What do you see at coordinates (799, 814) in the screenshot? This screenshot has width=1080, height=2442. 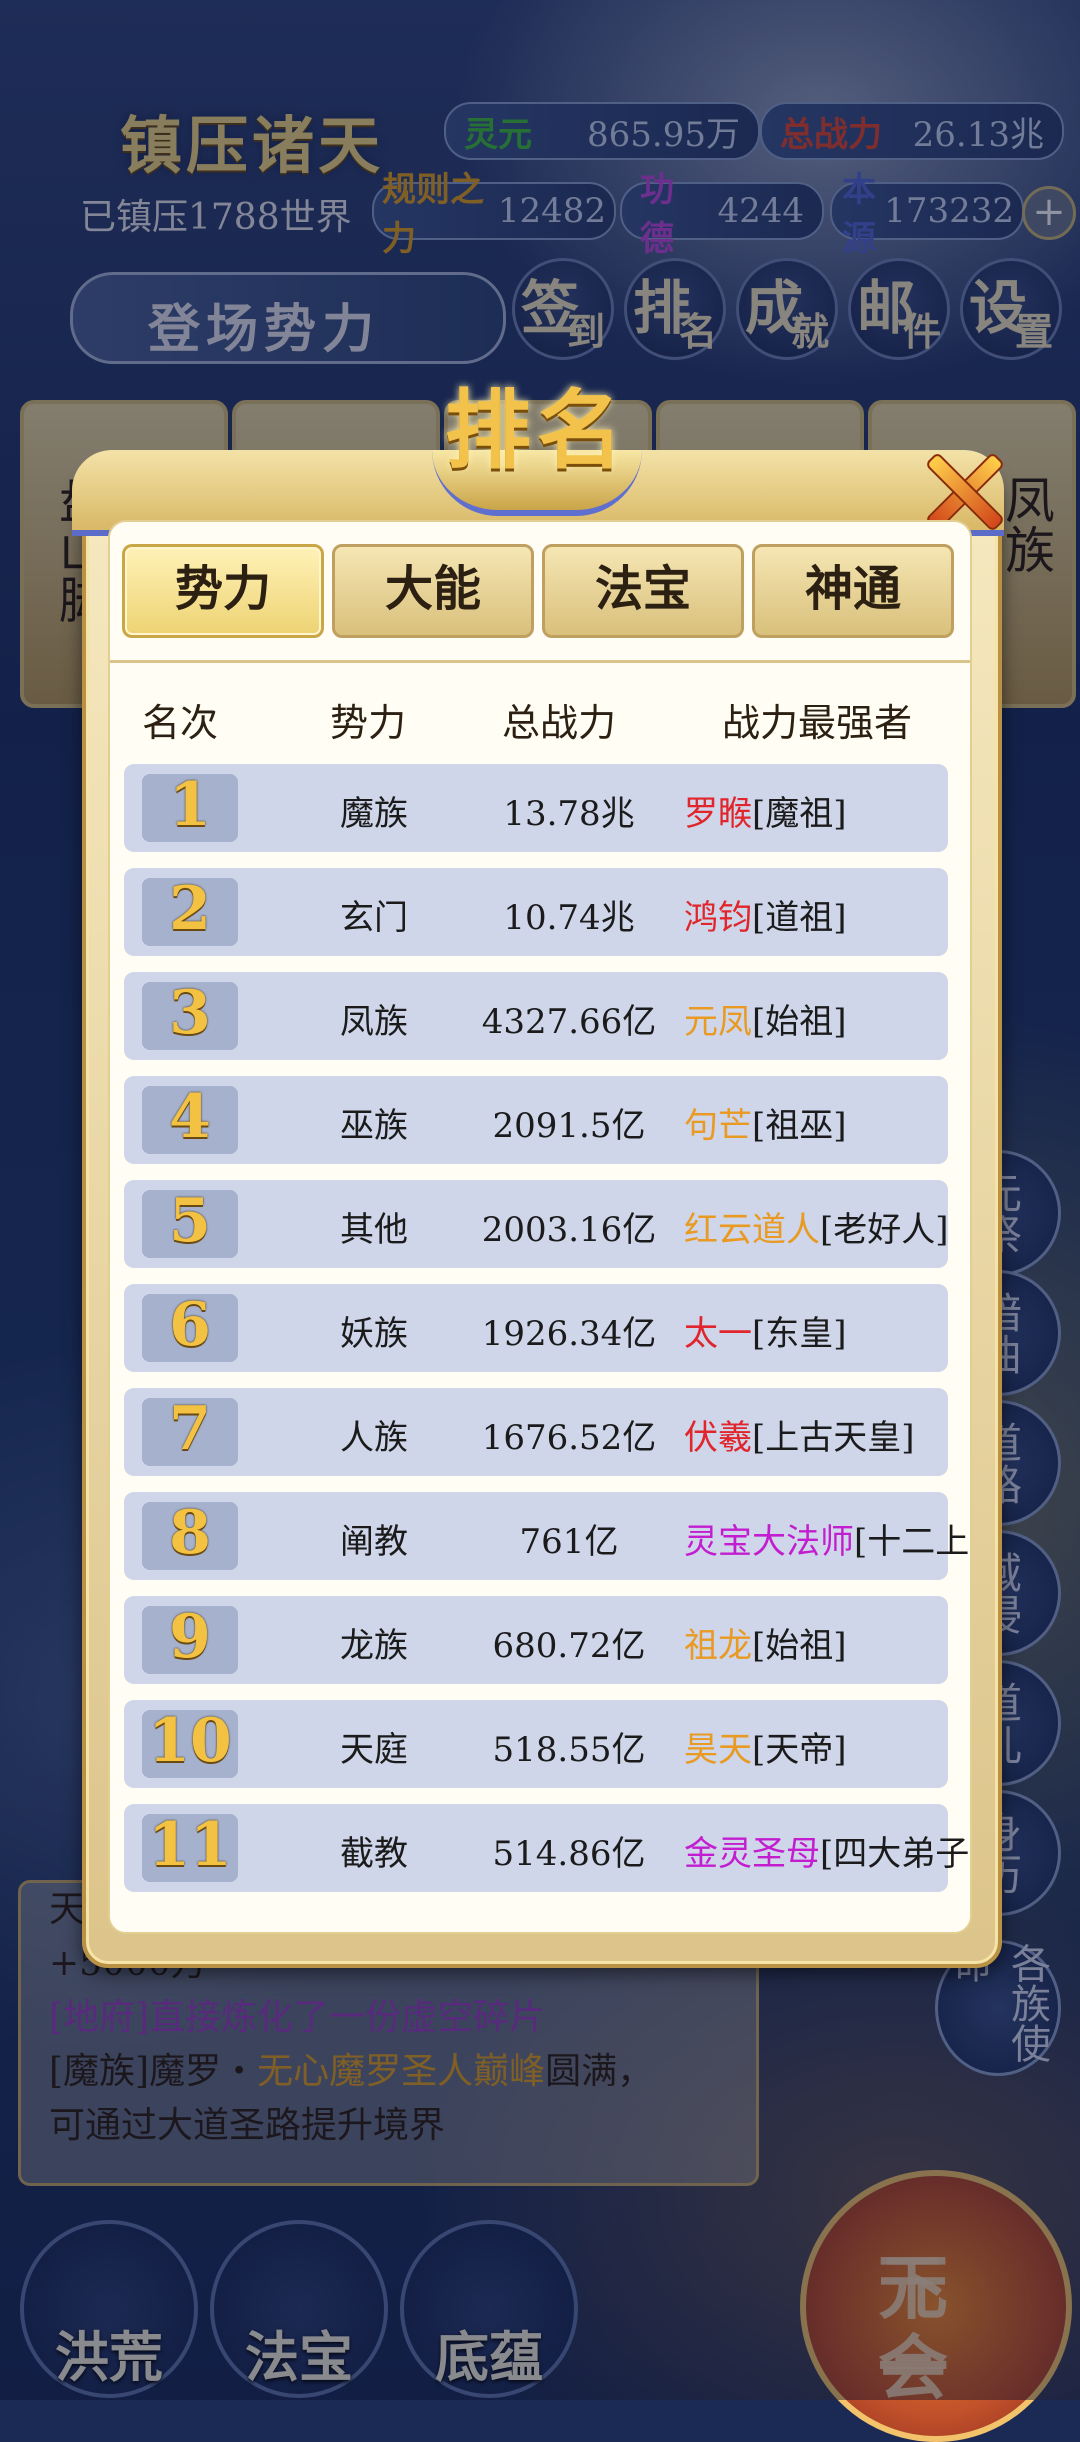 I see `strongest-title: [魔祖]` at bounding box center [799, 814].